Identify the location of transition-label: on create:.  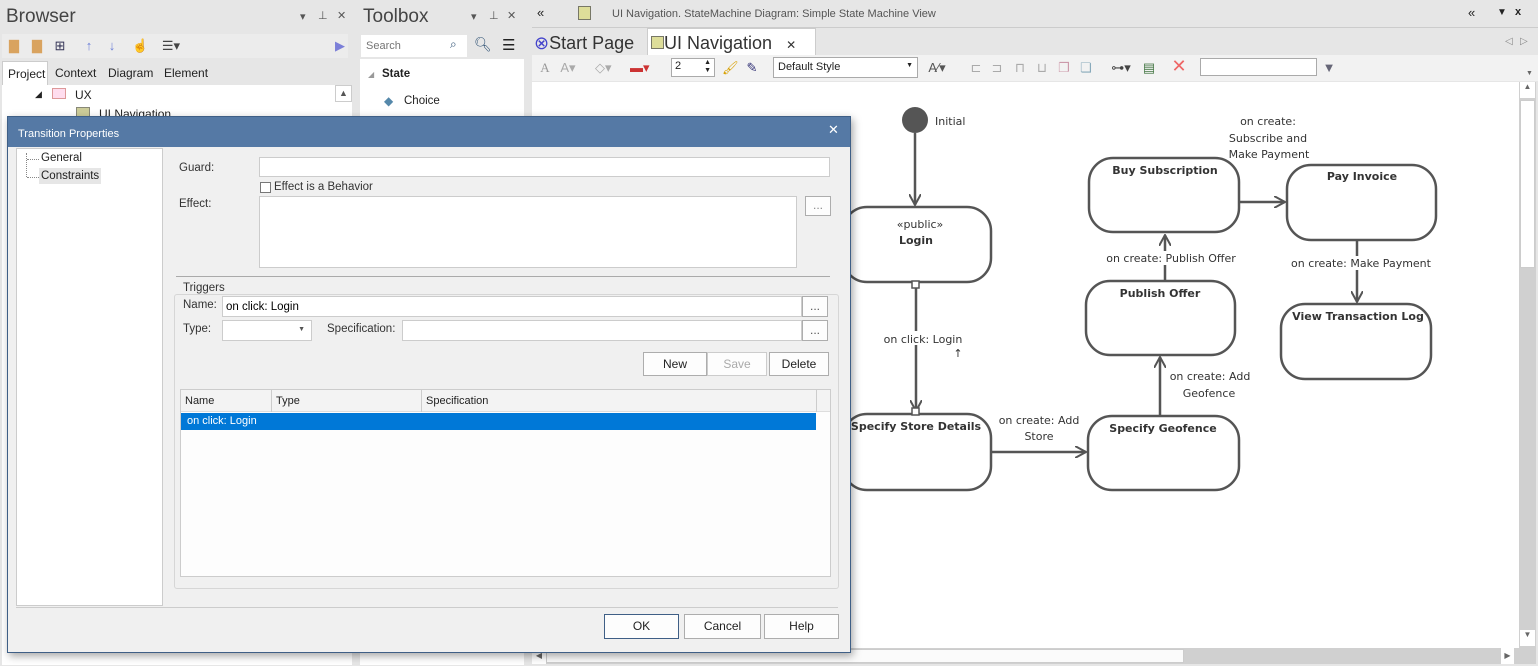
(1268, 121).